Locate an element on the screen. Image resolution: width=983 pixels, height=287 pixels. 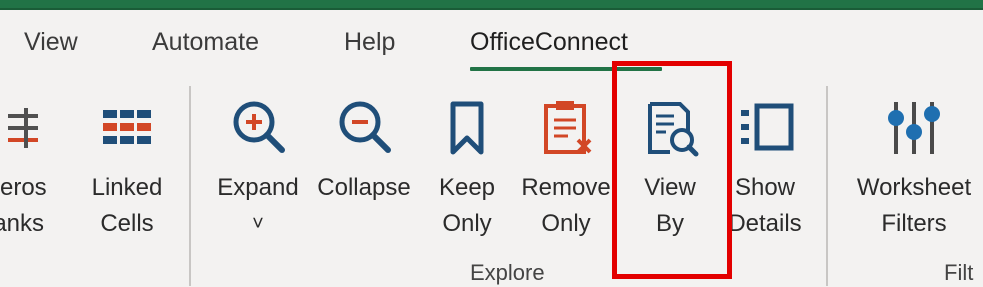
worksheet-filters-label-2: Filters is located at coordinates (914, 223).